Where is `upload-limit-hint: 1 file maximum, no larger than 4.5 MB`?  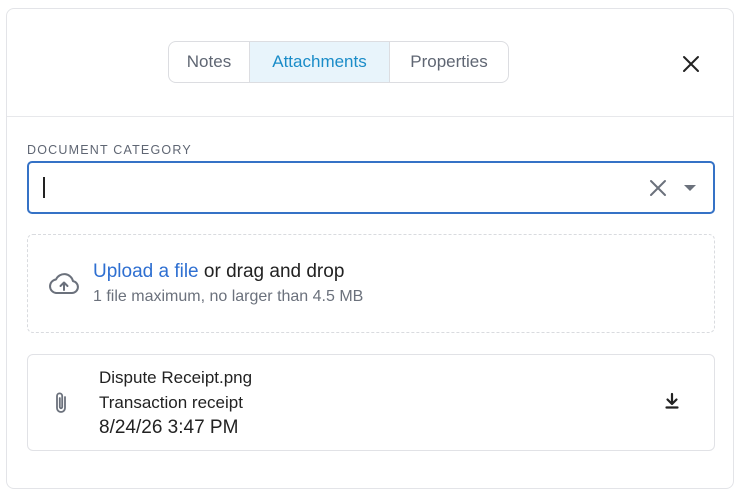 upload-limit-hint: 1 file maximum, no larger than 4.5 MB is located at coordinates (228, 296).